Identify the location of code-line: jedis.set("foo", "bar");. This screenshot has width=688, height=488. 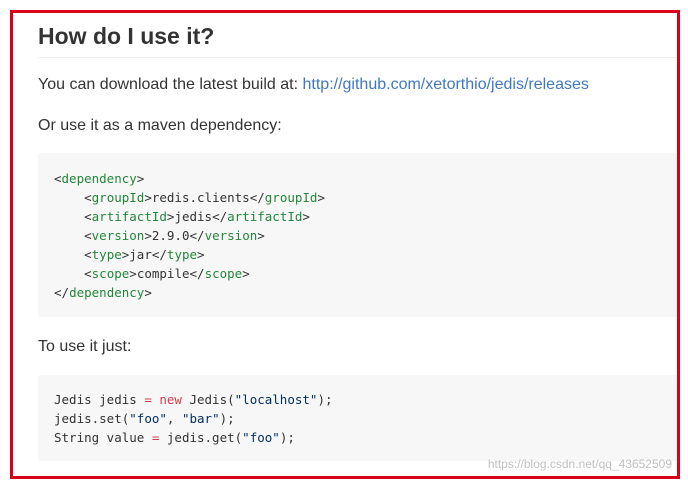
(144, 418).